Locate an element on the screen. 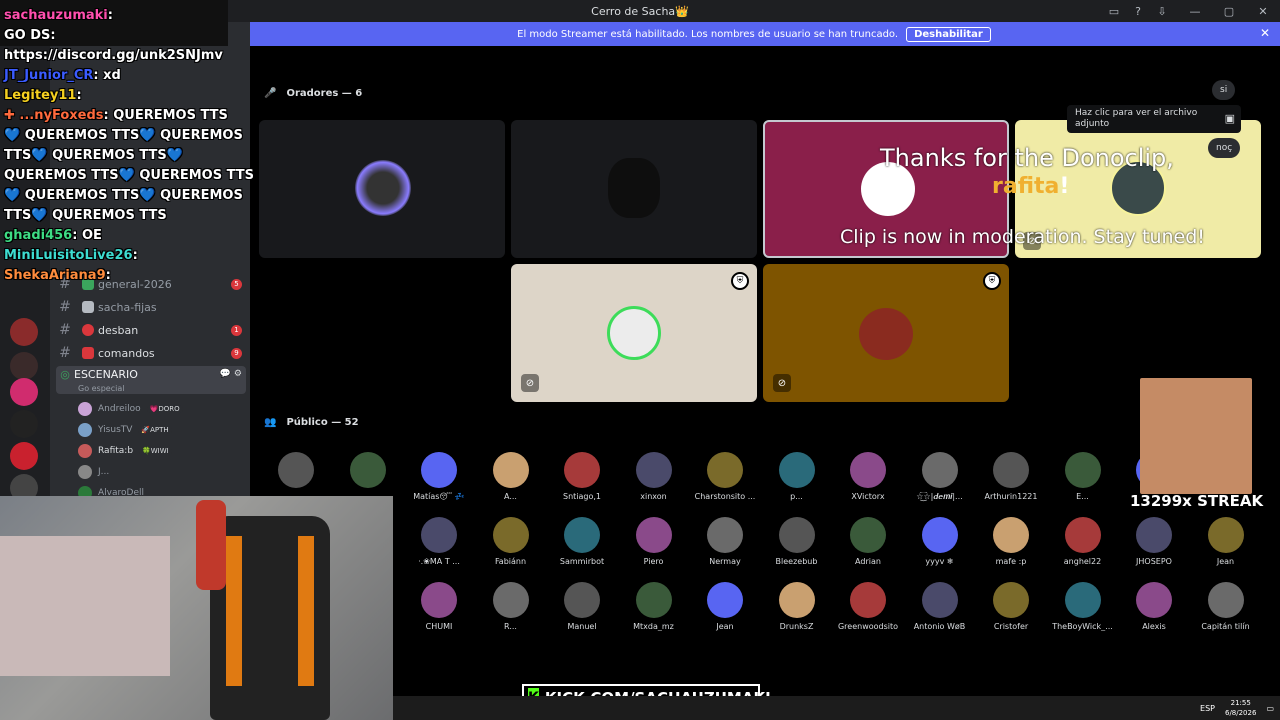  channel-general: # general-2026 5 is located at coordinates (151, 284).